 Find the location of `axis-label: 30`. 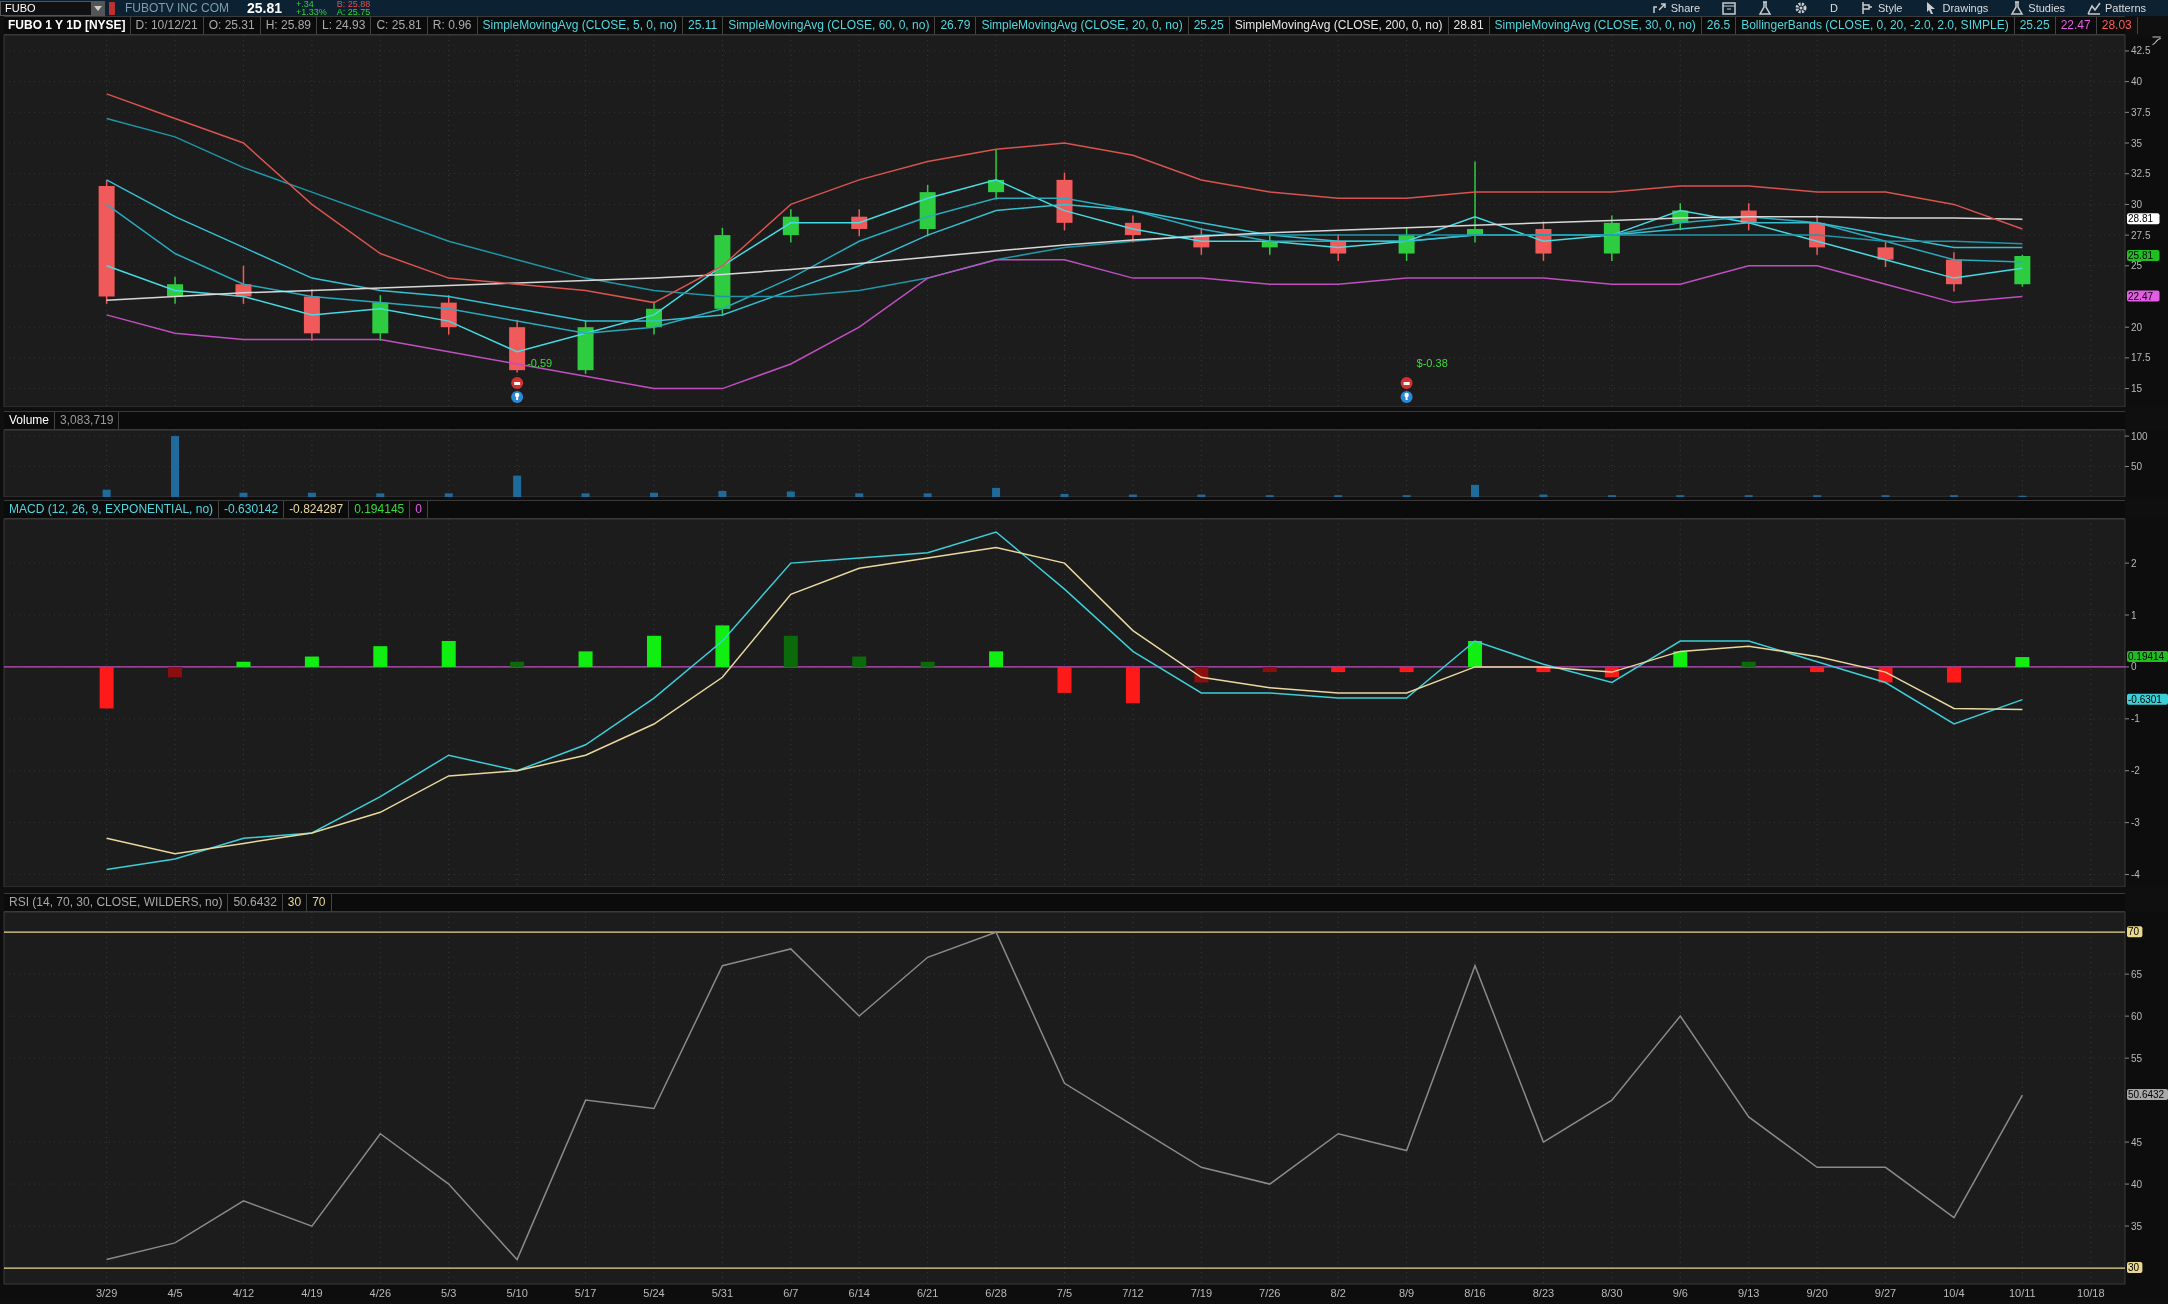

axis-label: 30 is located at coordinates (2137, 204).